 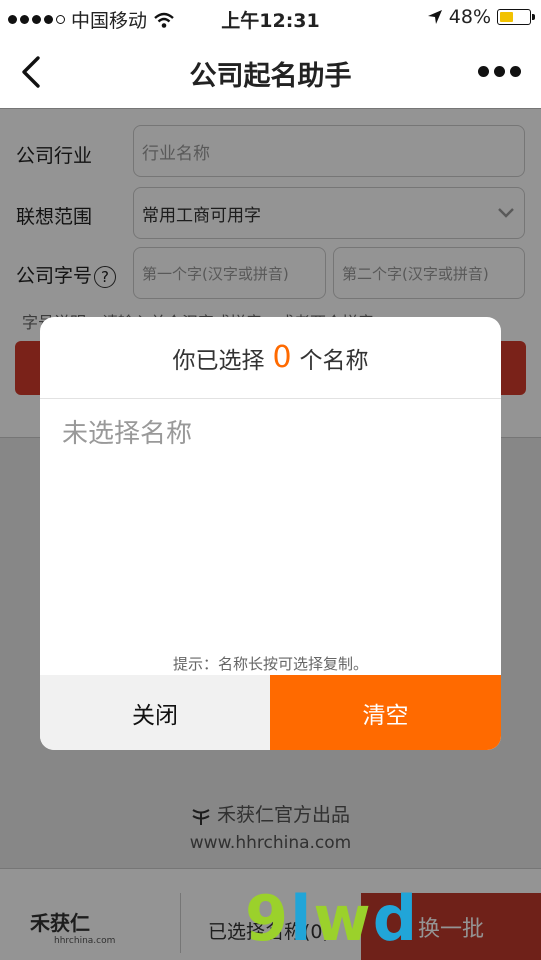 What do you see at coordinates (331, 918) in the screenshot?
I see `watermark-logo: 9lwd` at bounding box center [331, 918].